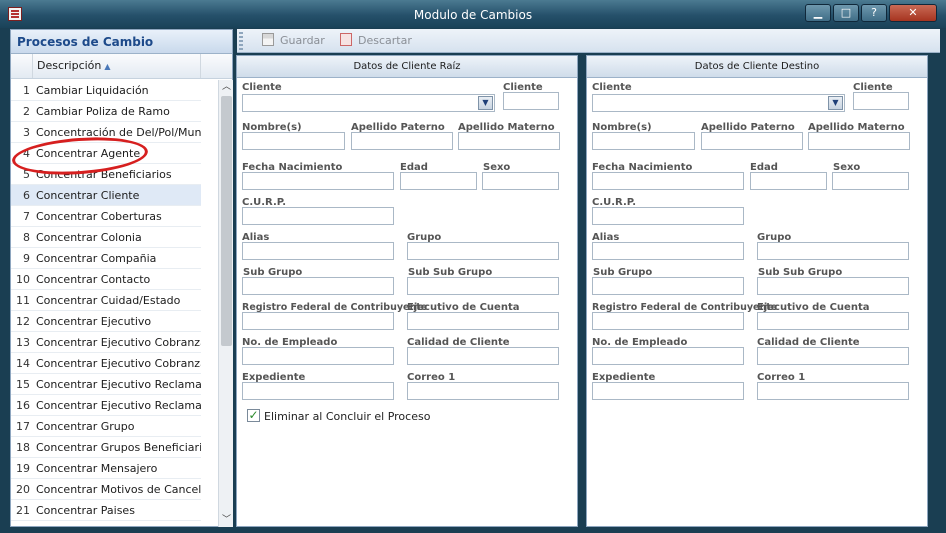 This screenshot has height=533, width=946. I want to click on nombres-field, so click(293, 141).